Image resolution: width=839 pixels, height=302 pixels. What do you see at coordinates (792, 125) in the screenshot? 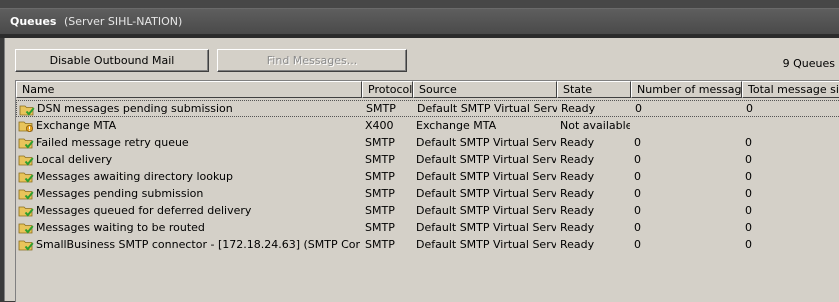
I see `queue-total-size` at bounding box center [792, 125].